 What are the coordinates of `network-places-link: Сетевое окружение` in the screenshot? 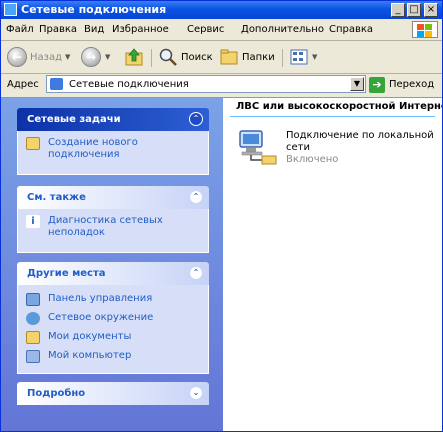 It's located at (113, 320).